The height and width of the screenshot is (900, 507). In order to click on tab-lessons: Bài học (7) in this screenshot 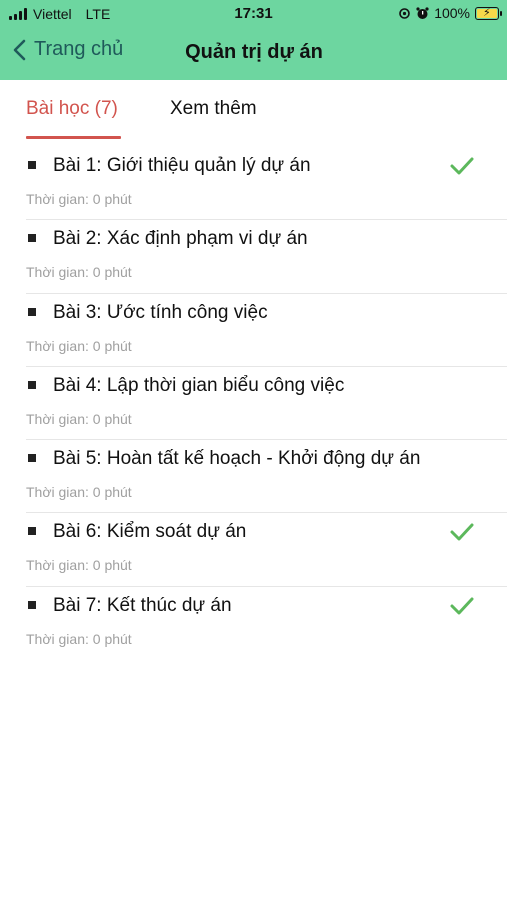, I will do `click(72, 109)`.